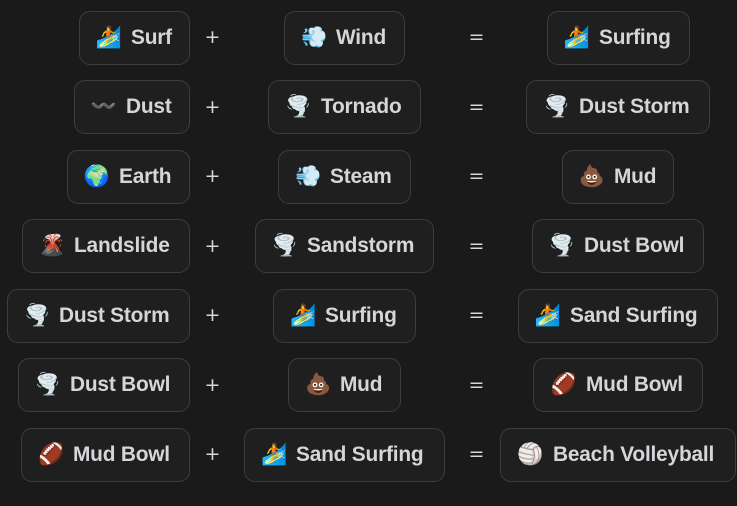  What do you see at coordinates (633, 453) in the screenshot?
I see `result-label: Beach Volleyball` at bounding box center [633, 453].